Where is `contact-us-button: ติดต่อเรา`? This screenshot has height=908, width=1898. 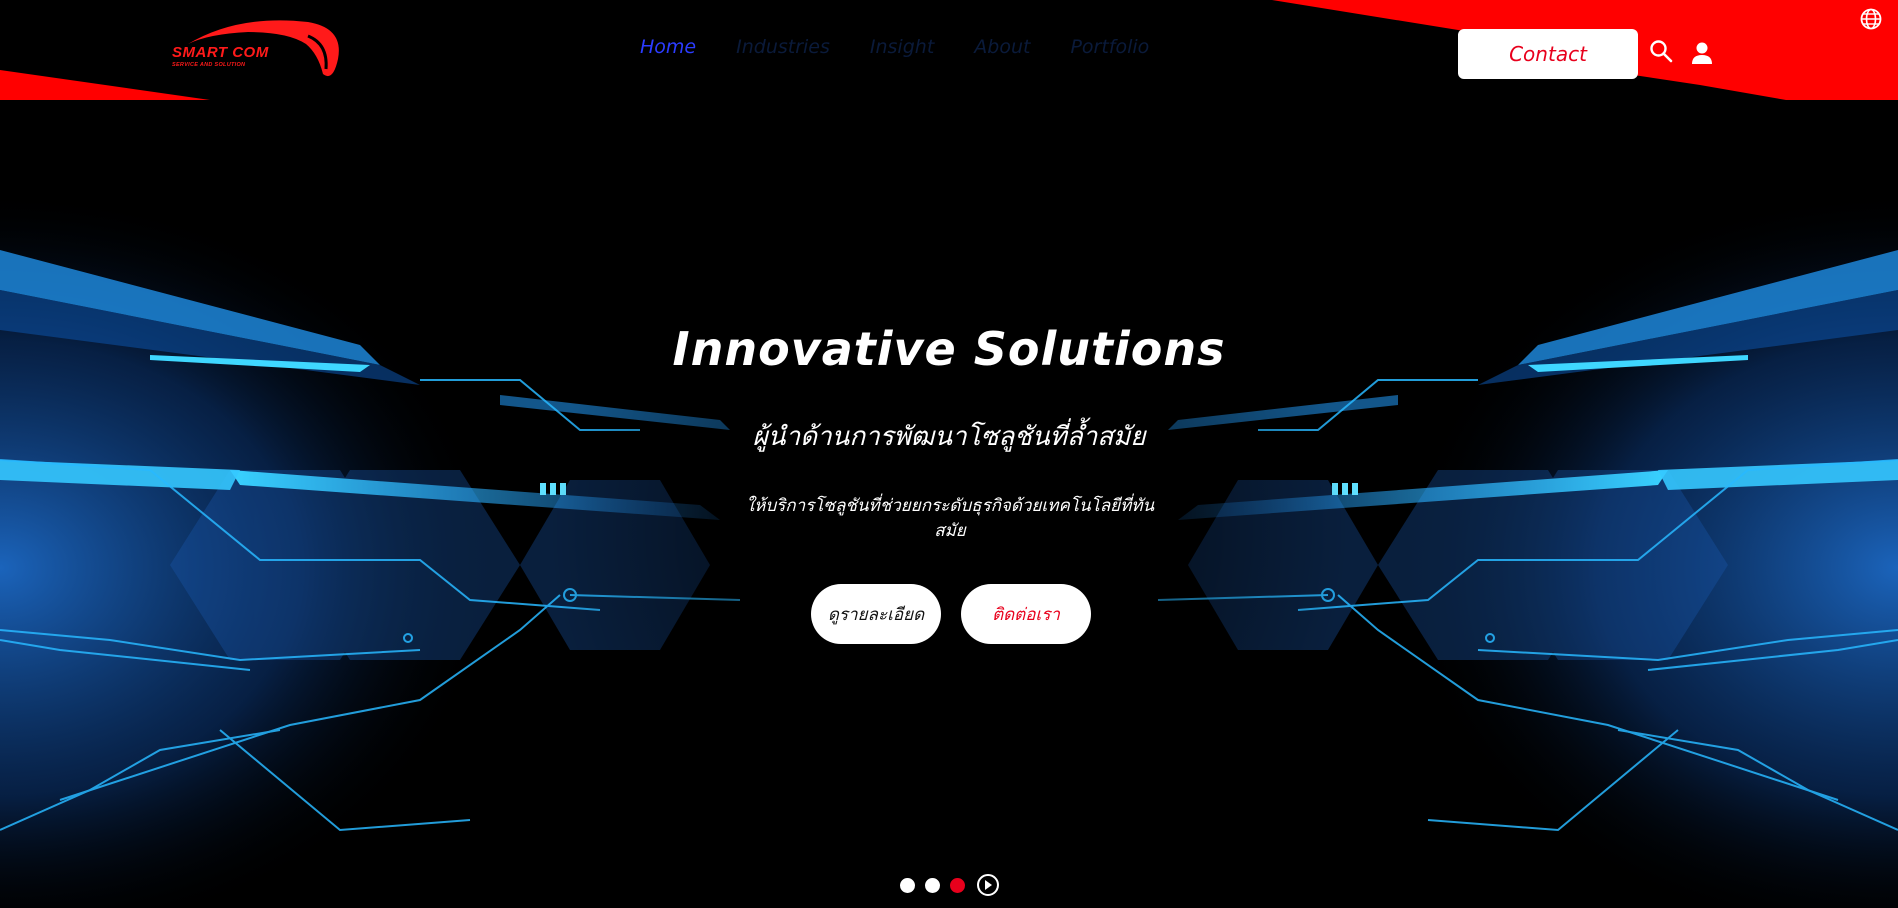 contact-us-button: ติดต่อเรา is located at coordinates (1026, 614).